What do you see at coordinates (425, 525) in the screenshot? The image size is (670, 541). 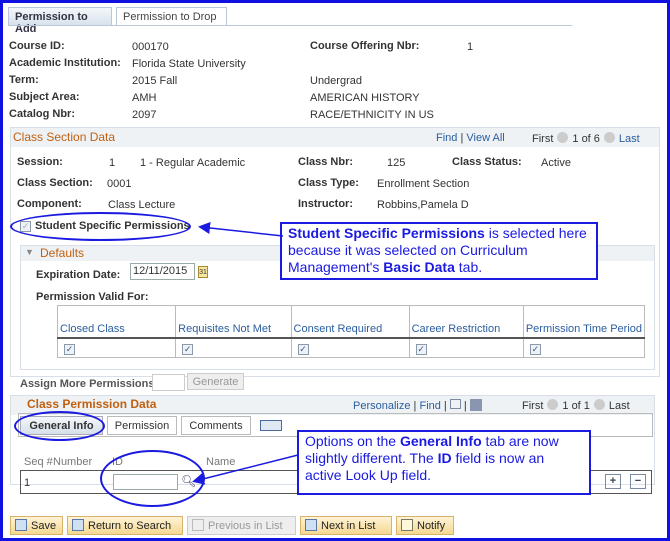 I see `notify-button: Notify` at bounding box center [425, 525].